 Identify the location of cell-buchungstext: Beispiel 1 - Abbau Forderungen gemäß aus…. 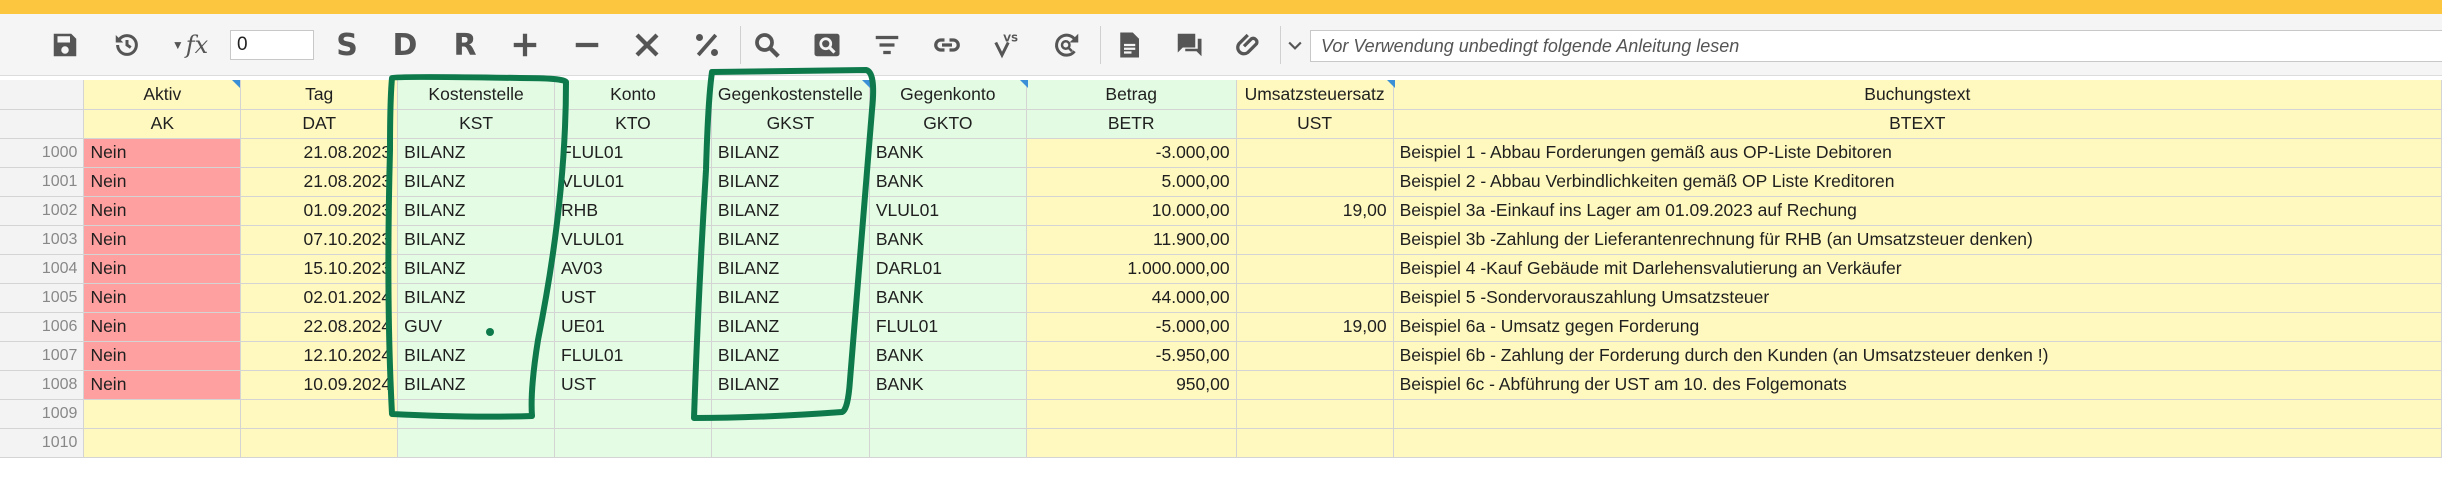
(1917, 153).